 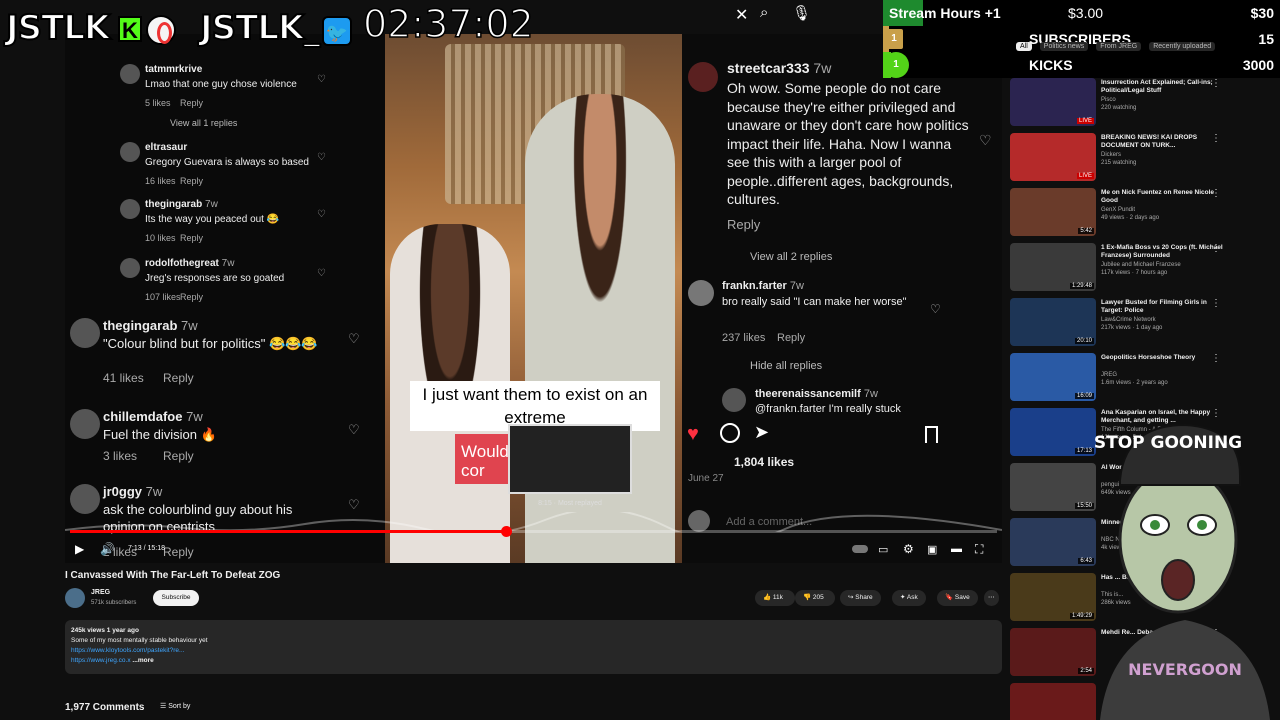 What do you see at coordinates (1162, 155) in the screenshot?
I see `channel-name: Dickers` at bounding box center [1162, 155].